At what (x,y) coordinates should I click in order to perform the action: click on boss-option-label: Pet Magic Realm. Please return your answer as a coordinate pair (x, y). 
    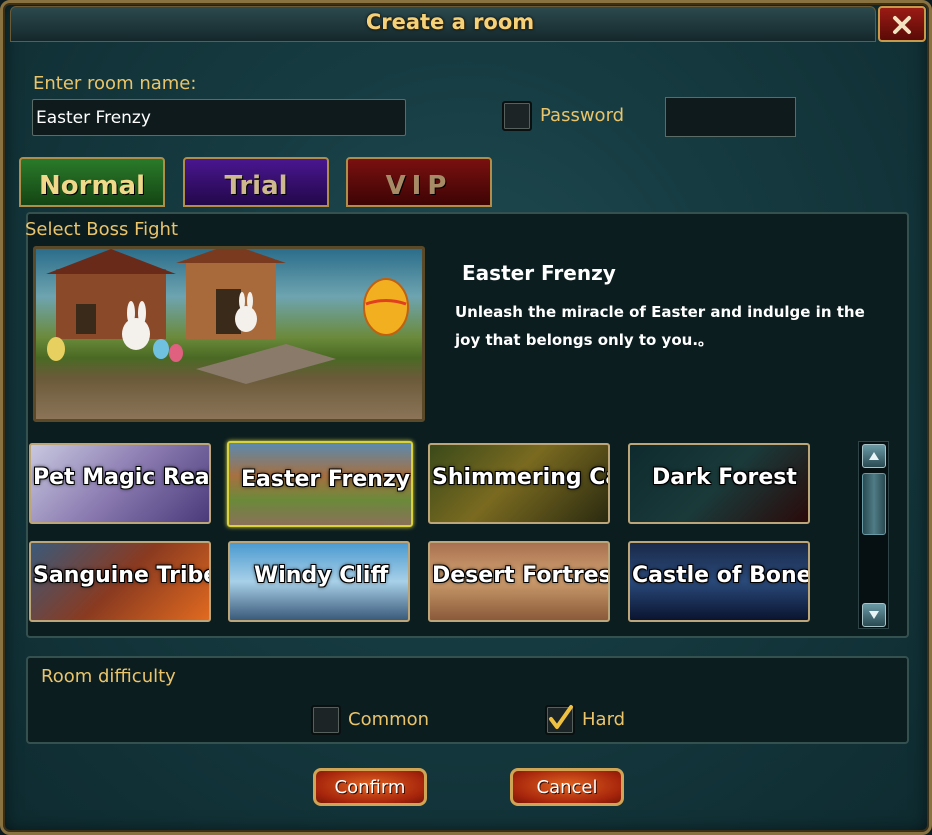
    Looking at the image, I should click on (121, 477).